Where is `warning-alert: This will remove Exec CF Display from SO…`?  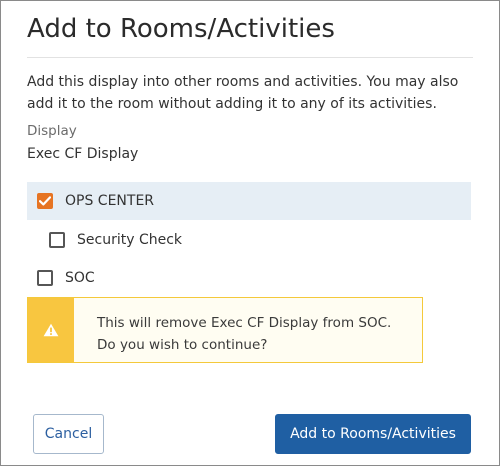
warning-alert: This will remove Exec CF Display from SO… is located at coordinates (225, 330).